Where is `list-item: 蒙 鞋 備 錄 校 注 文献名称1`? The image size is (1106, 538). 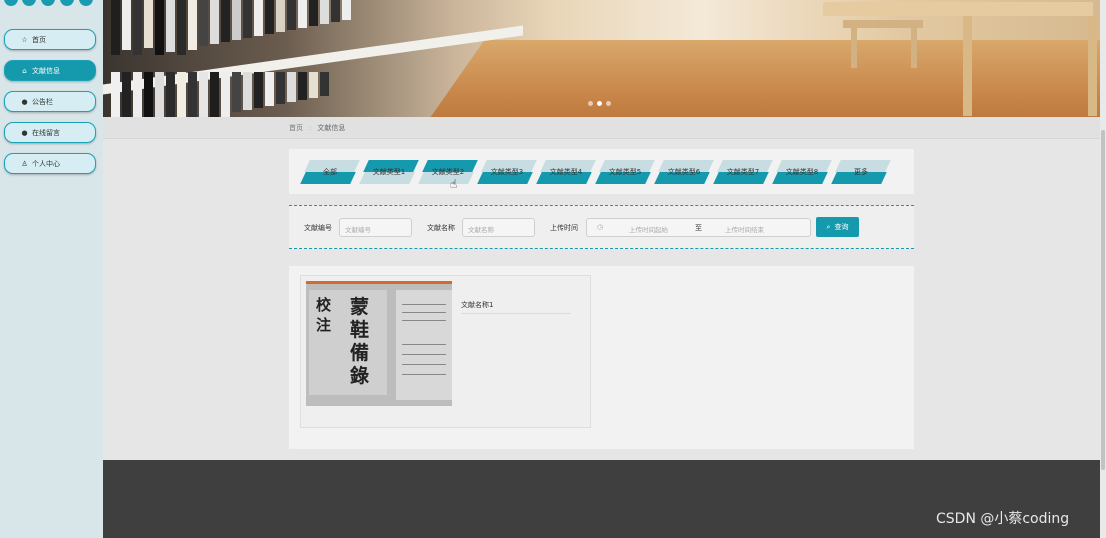
list-item: 蒙 鞋 備 錄 校 注 文献名称1 is located at coordinates (445, 351).